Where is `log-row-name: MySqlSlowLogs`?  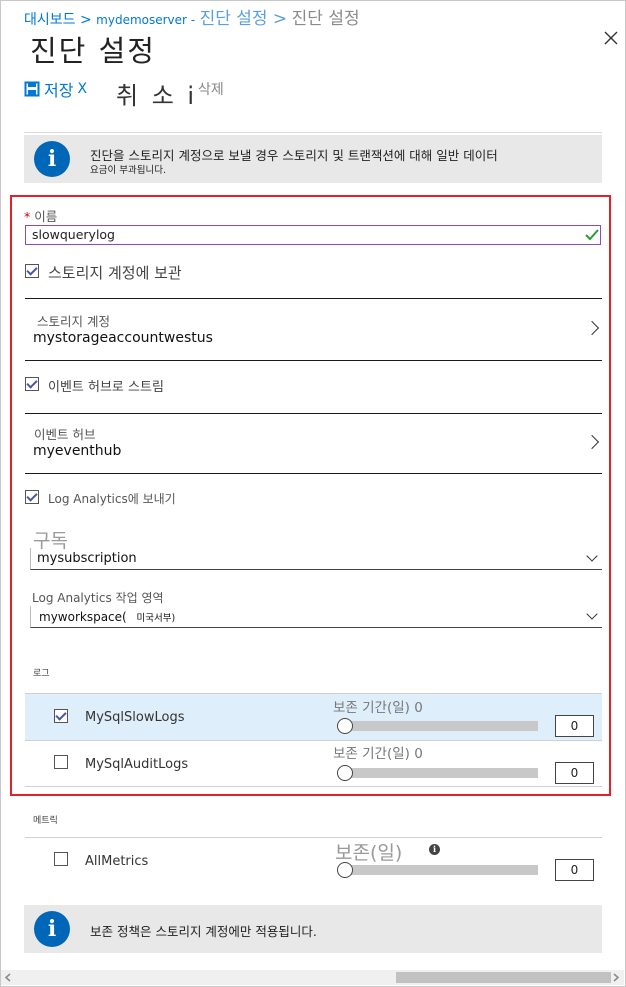
log-row-name: MySqlSlowLogs is located at coordinates (135, 717).